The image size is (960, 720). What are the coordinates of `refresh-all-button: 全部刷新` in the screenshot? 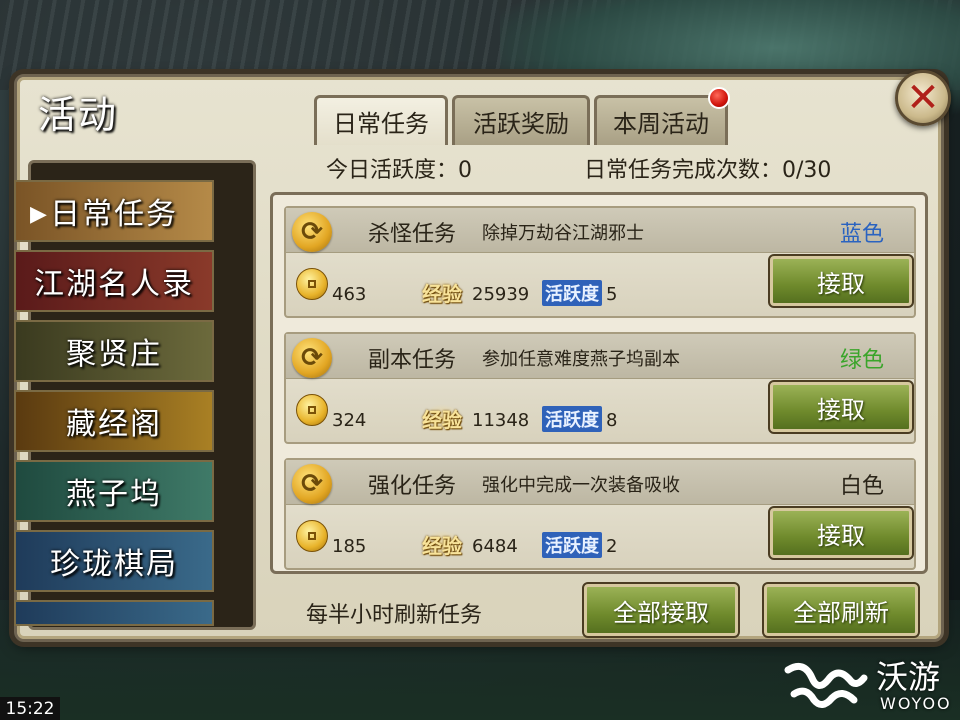 It's located at (841, 610).